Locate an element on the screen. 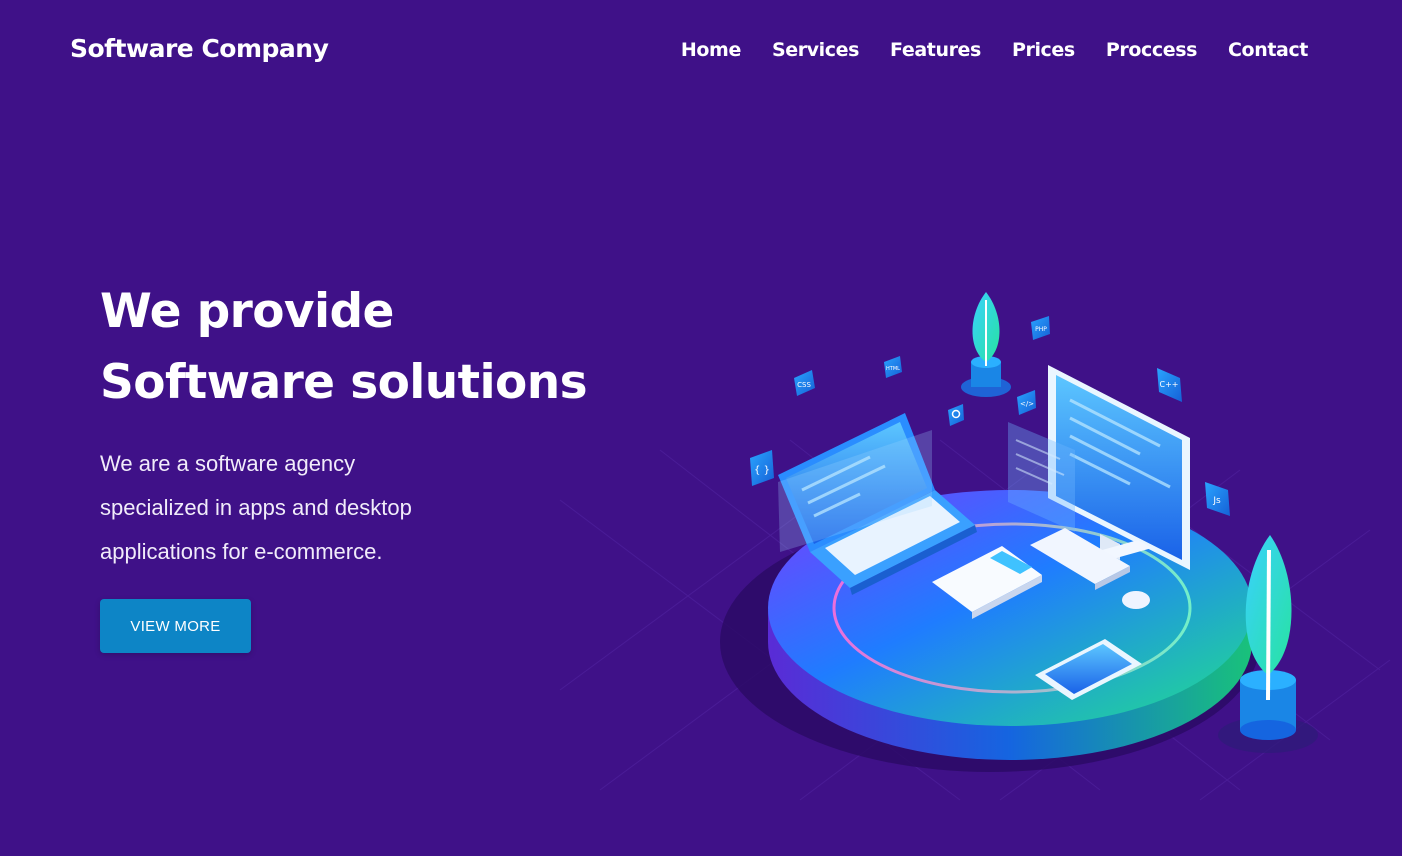 This screenshot has width=1402, height=856. nav-contact: Contact is located at coordinates (1268, 50).